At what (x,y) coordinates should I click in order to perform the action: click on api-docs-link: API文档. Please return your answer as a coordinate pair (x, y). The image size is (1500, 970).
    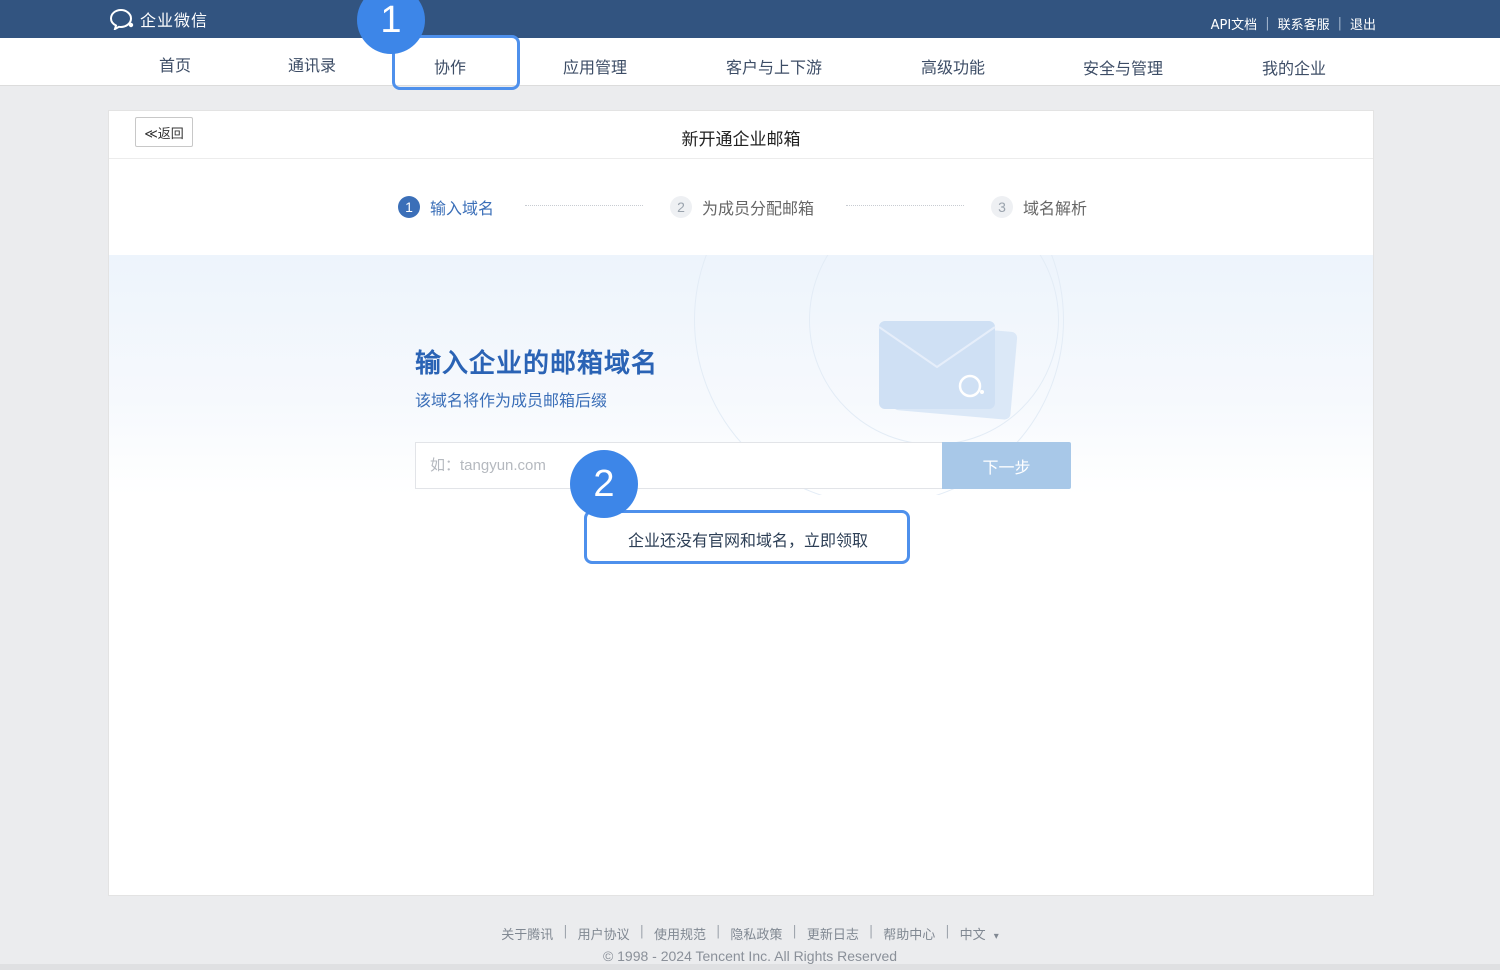
    Looking at the image, I should click on (1234, 23).